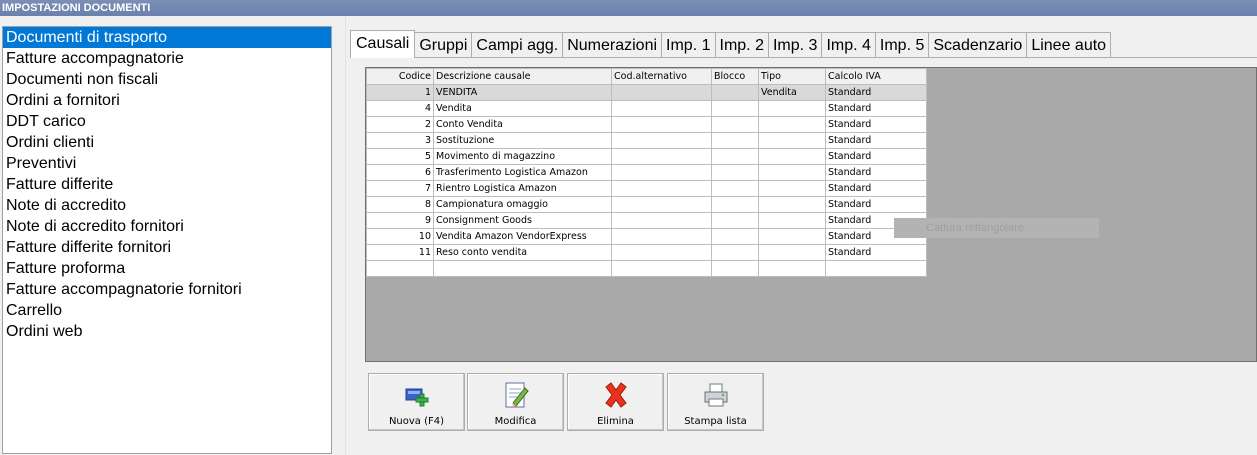 The height and width of the screenshot is (455, 1257). Describe the element at coordinates (646, 92) in the screenshot. I see `table-row: 1 VENDITA Vendita Standard` at that location.